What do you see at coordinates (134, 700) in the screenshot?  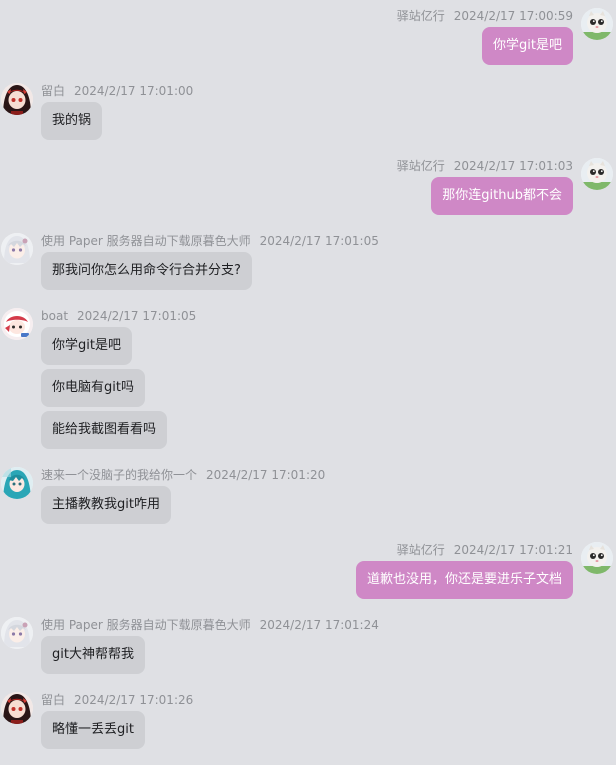 I see `message-time: 2024/2/17 17:01:26` at bounding box center [134, 700].